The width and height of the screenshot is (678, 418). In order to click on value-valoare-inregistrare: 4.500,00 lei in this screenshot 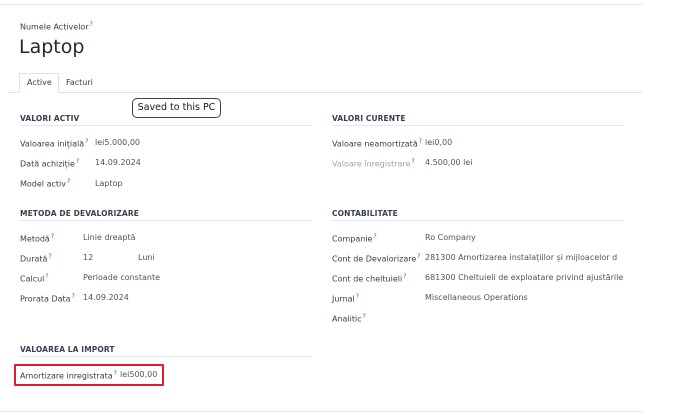, I will do `click(449, 162)`.